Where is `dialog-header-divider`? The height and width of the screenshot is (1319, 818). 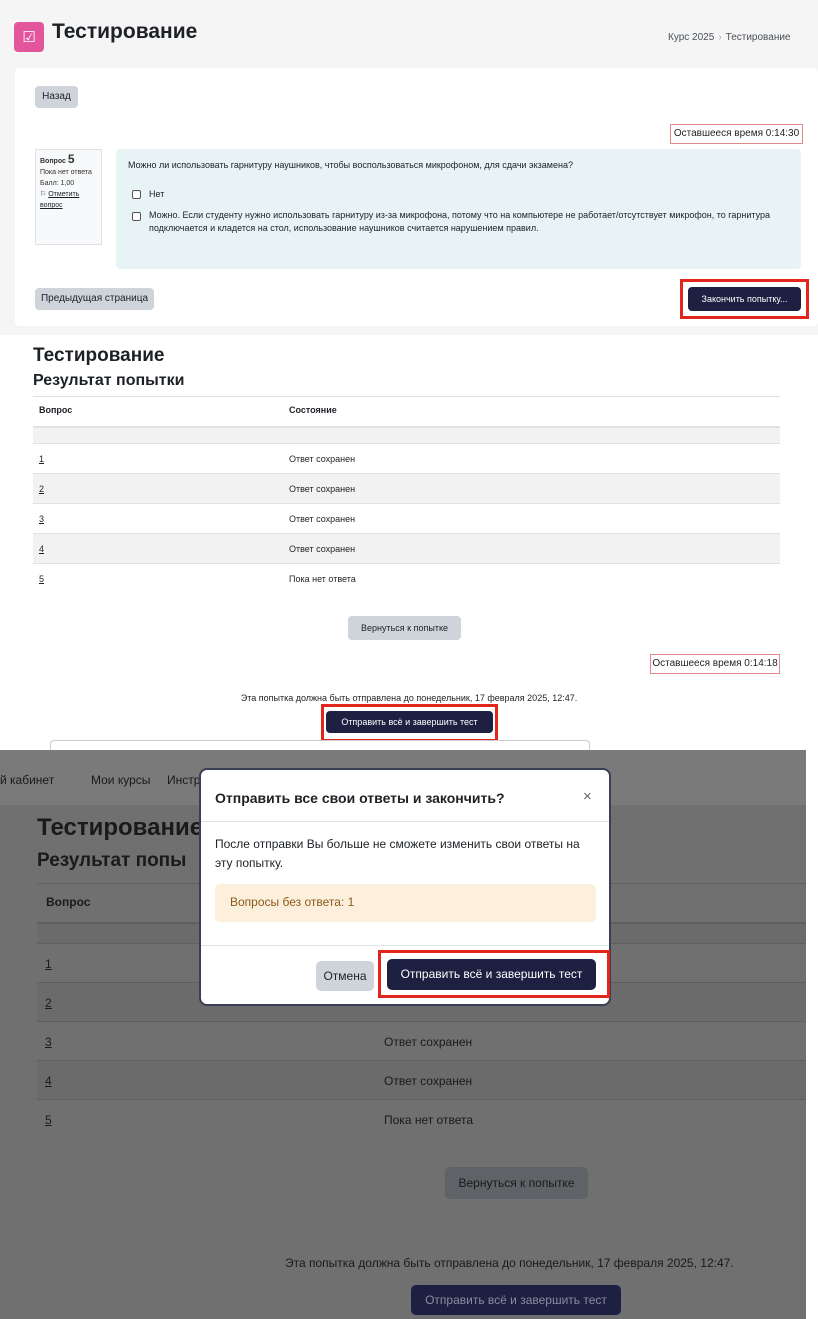
dialog-header-divider is located at coordinates (405, 821).